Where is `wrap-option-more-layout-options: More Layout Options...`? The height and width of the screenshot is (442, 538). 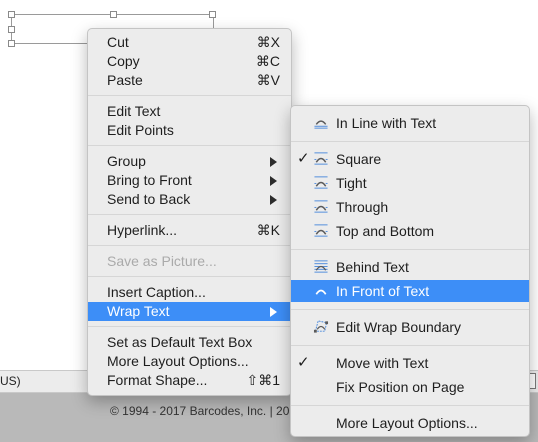
wrap-option-more-layout-options: More Layout Options... is located at coordinates (410, 423).